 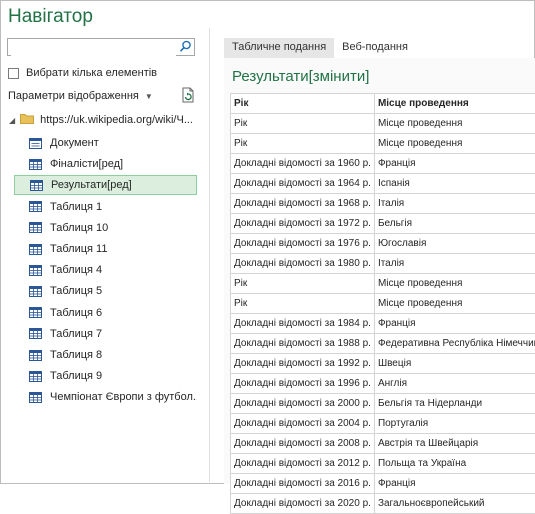 I want to click on search-input, so click(x=93, y=49).